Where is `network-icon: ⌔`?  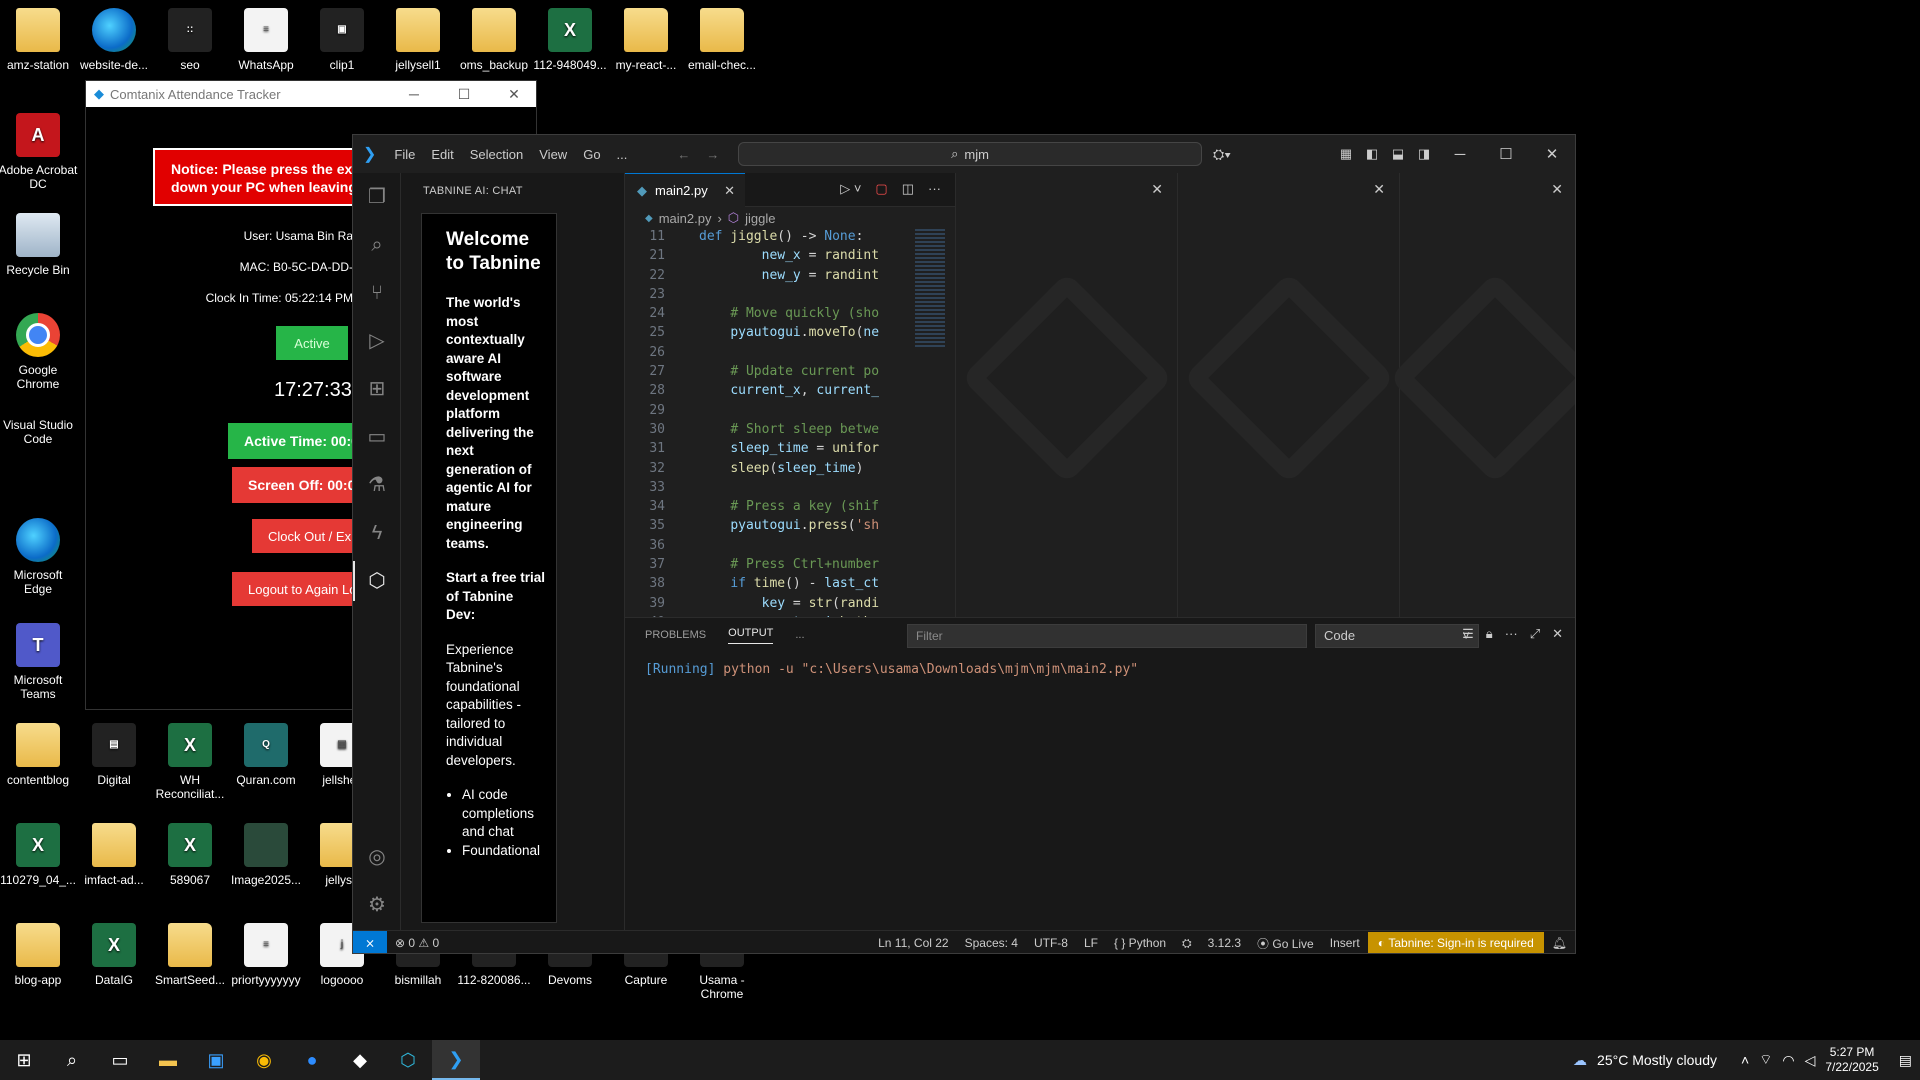
network-icon: ⌔ is located at coordinates (1765, 1060).